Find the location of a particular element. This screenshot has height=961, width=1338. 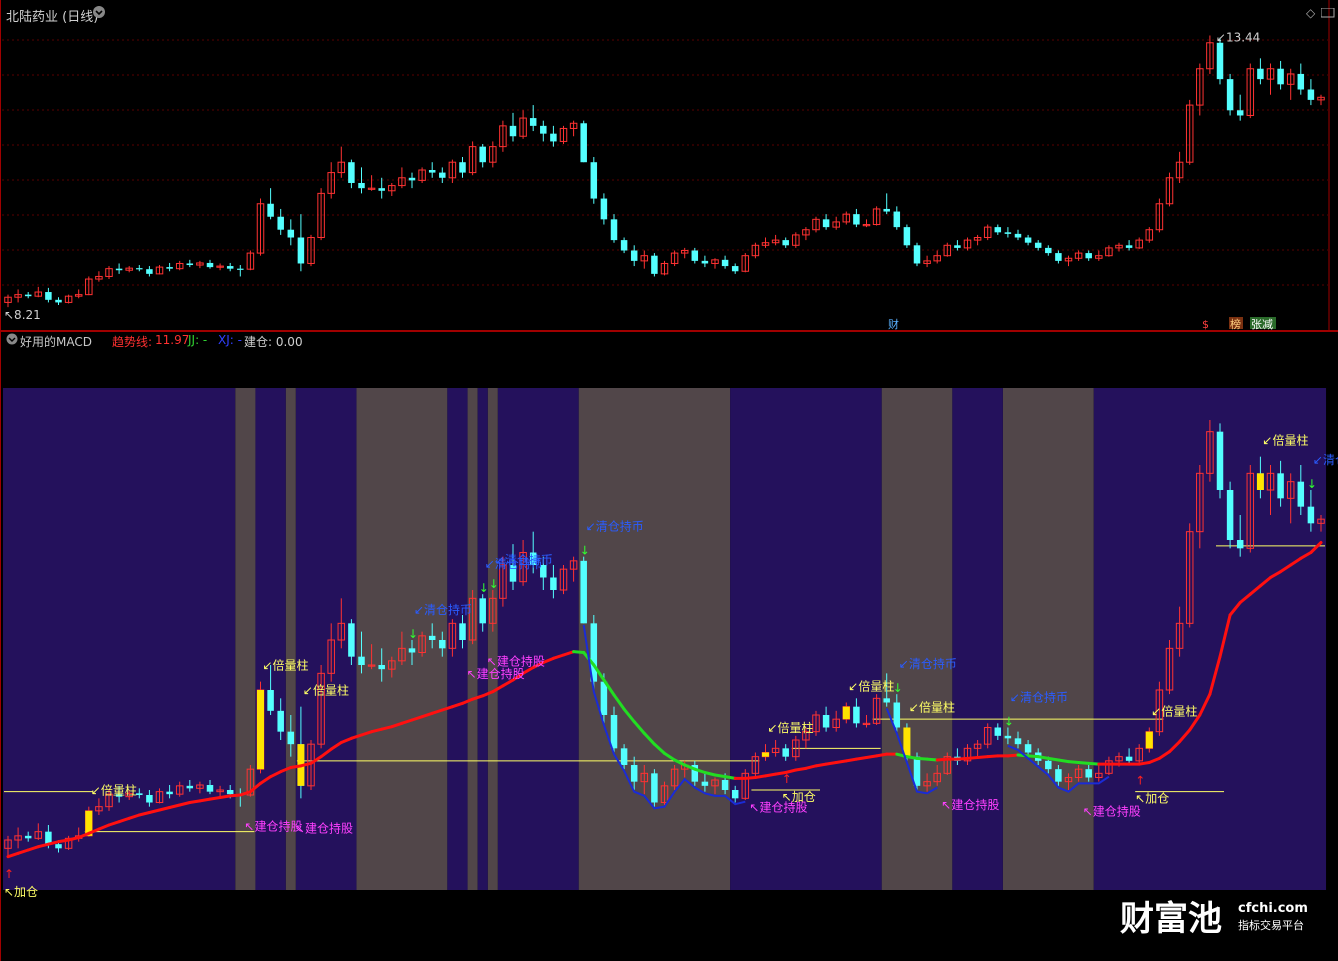

label-build-position: ↖建仓持股 is located at coordinates (1112, 811).